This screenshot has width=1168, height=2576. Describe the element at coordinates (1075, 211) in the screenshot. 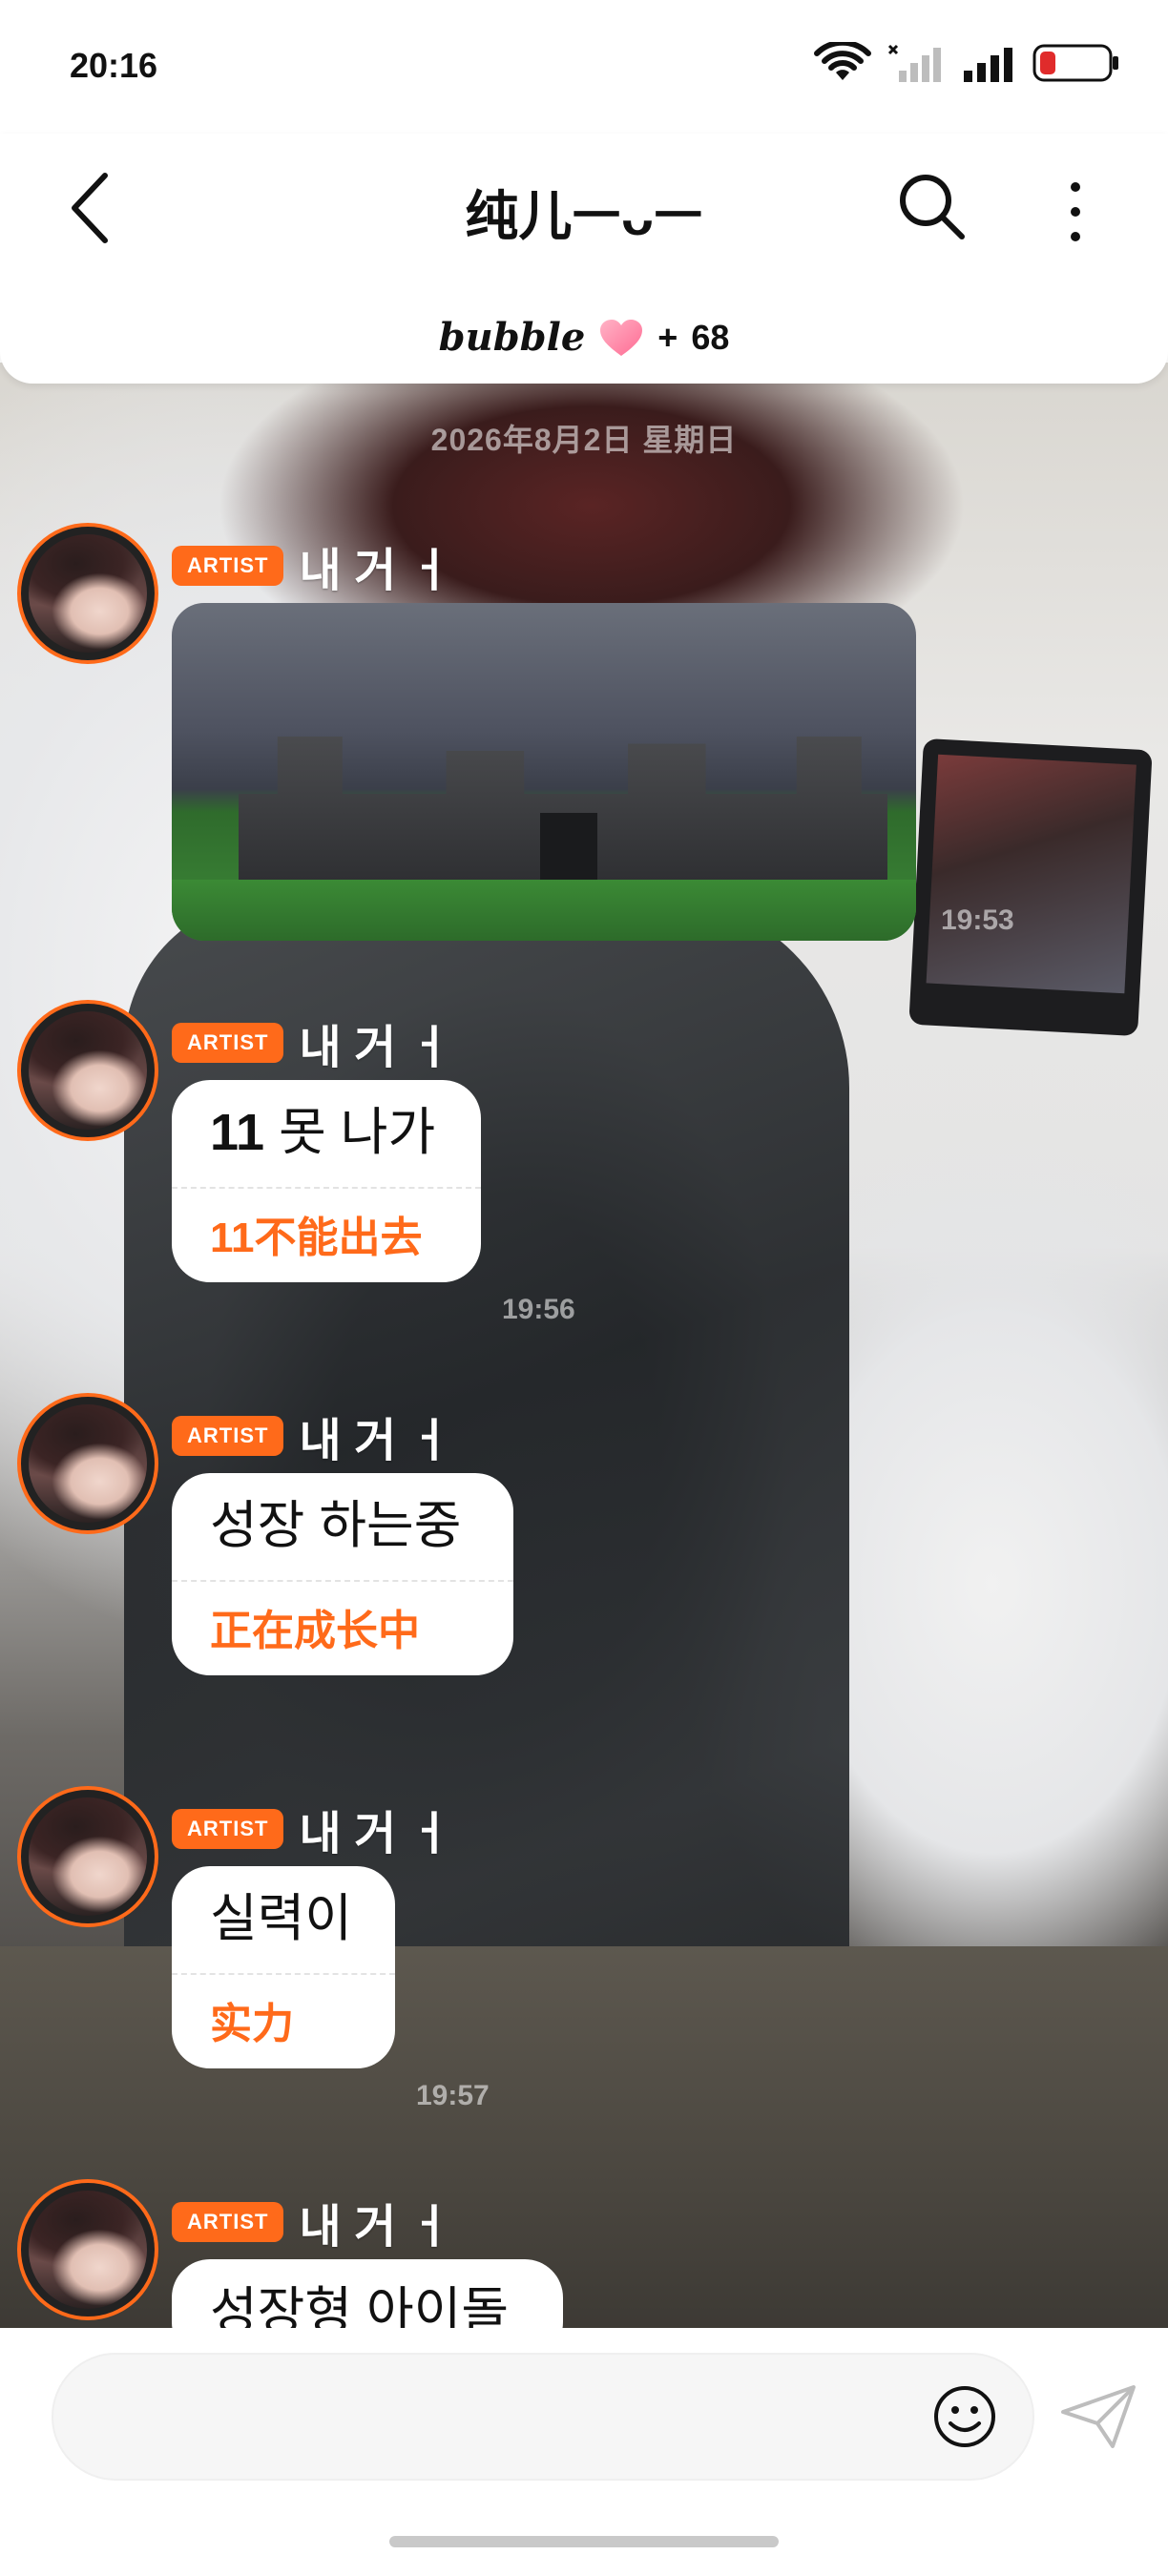

I see `more-options-icon` at that location.